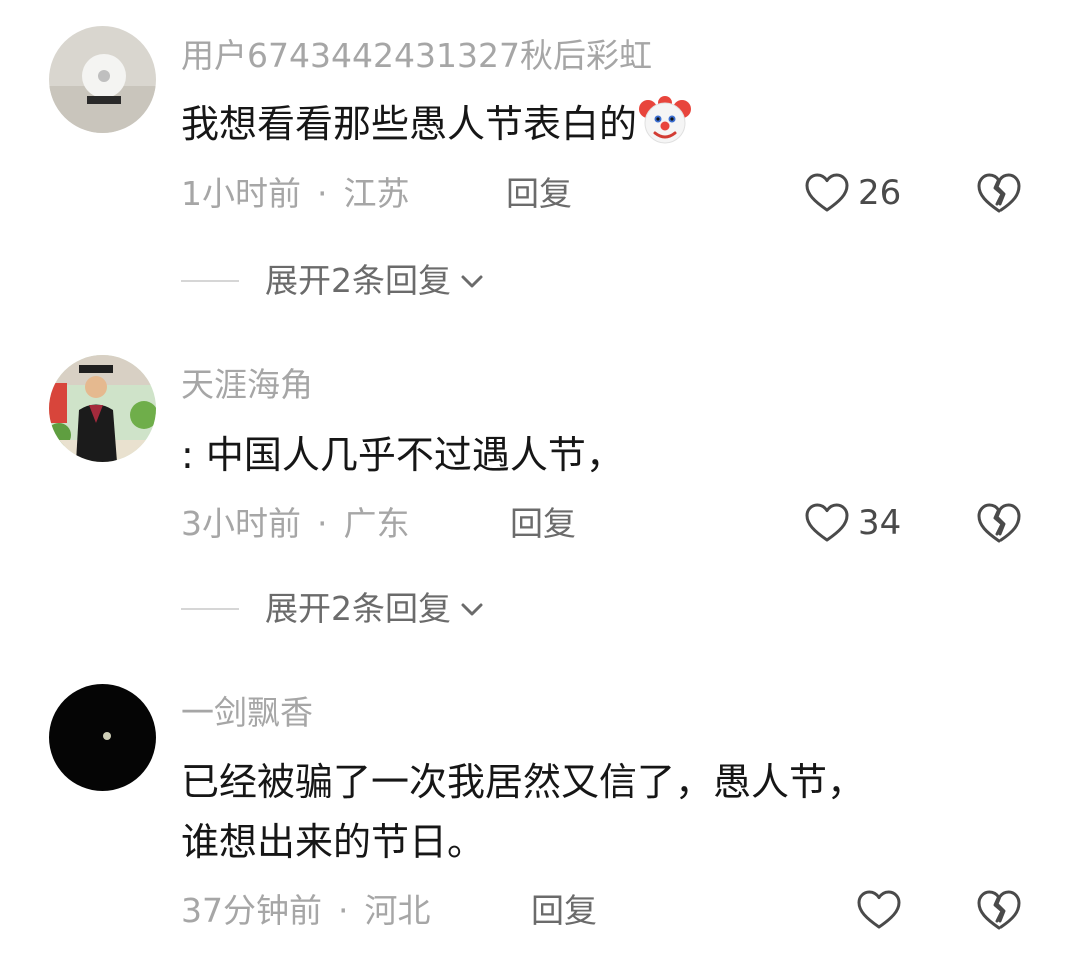  I want to click on comment-meta: 37分钟前 · 河北, so click(306, 911).